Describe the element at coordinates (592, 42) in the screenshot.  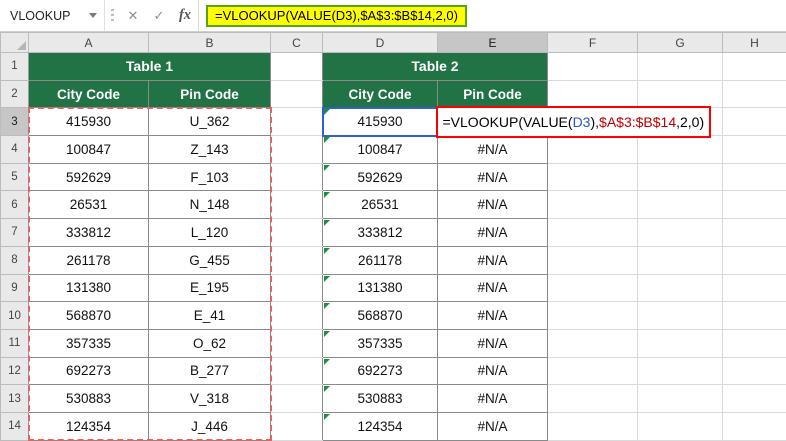
I see `column-header-F: F` at that location.